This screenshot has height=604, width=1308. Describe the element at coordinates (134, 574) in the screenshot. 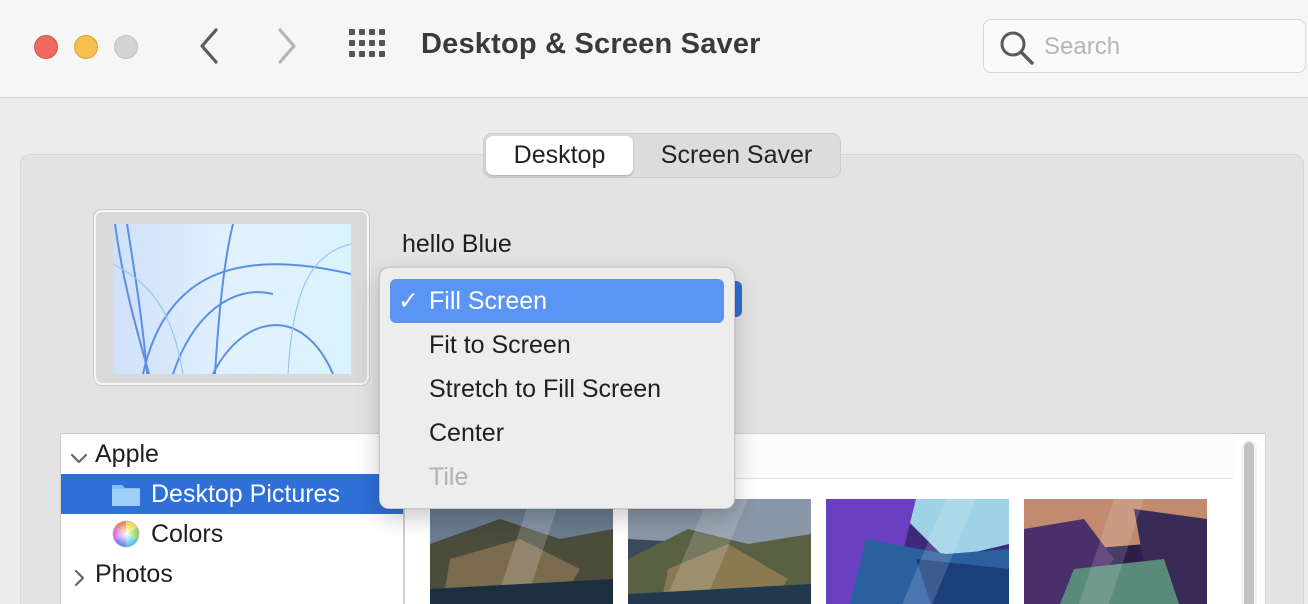

I see `sidebar-item-label: Photos` at that location.